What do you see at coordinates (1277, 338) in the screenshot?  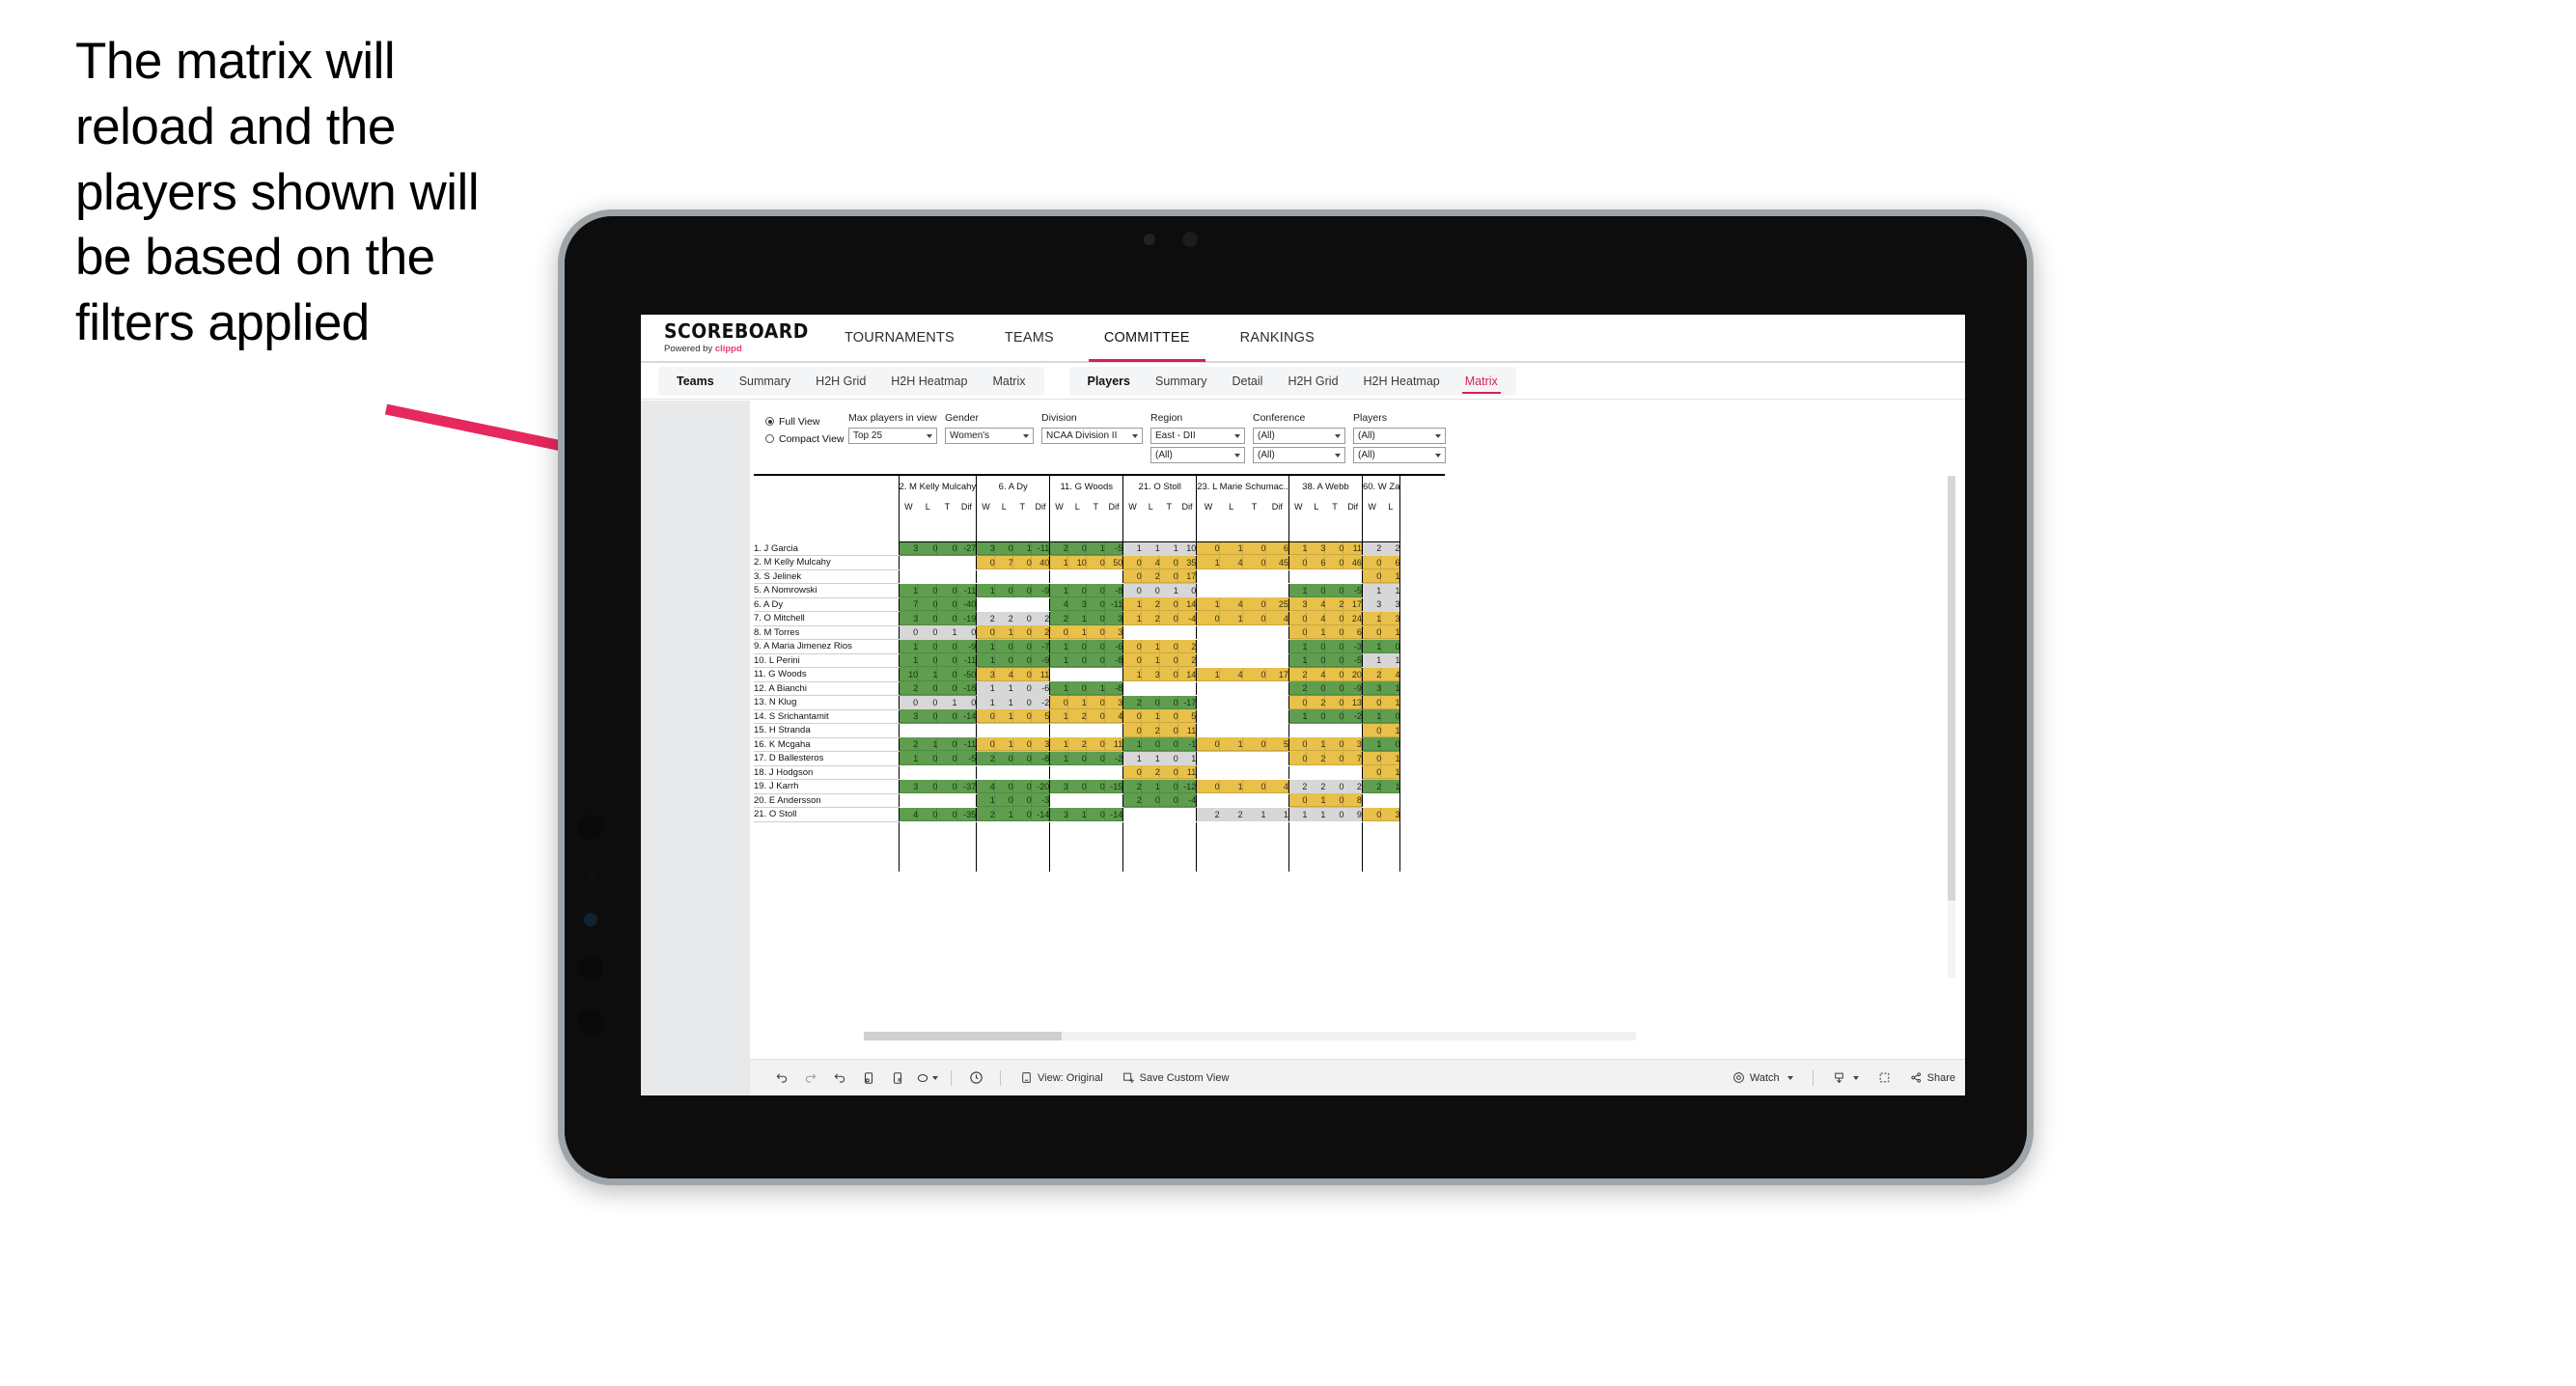 I see `topnav-item-rankings: RANKINGS` at bounding box center [1277, 338].